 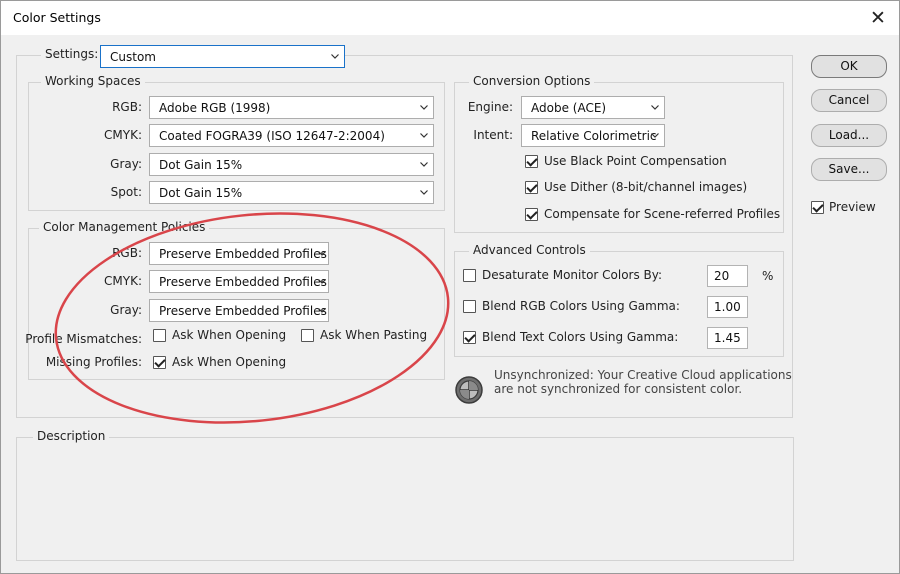 What do you see at coordinates (469, 337) in the screenshot?
I see `blend-text-gamma-checkbox` at bounding box center [469, 337].